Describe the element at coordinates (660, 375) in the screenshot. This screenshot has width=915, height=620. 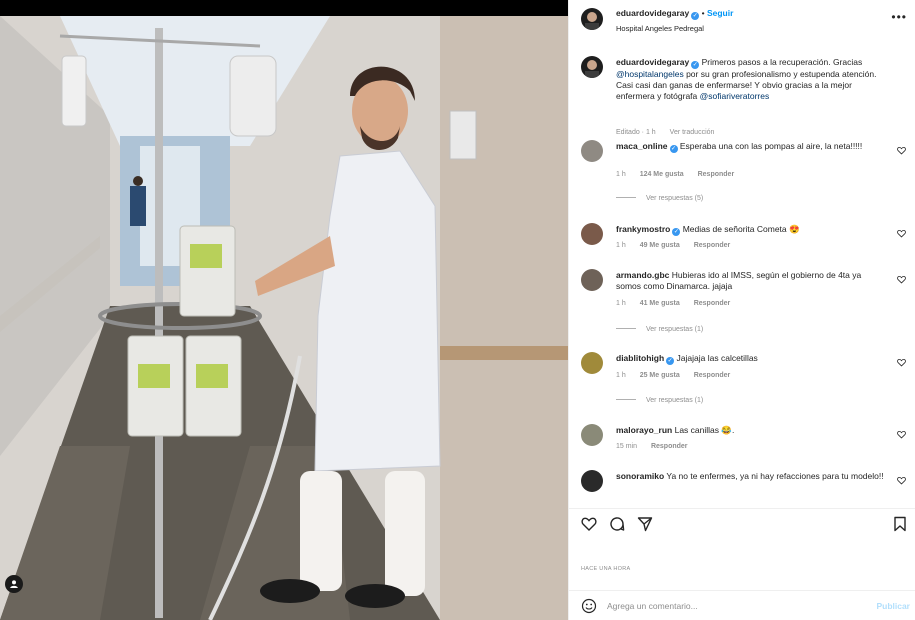
I see `comment-likes: 25 Me gusta` at that location.